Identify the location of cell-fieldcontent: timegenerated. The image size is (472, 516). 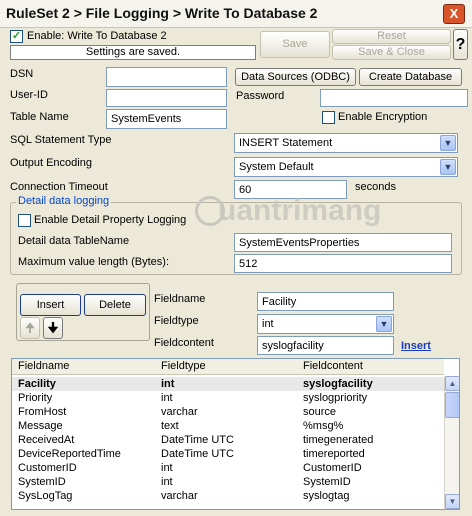
(338, 440).